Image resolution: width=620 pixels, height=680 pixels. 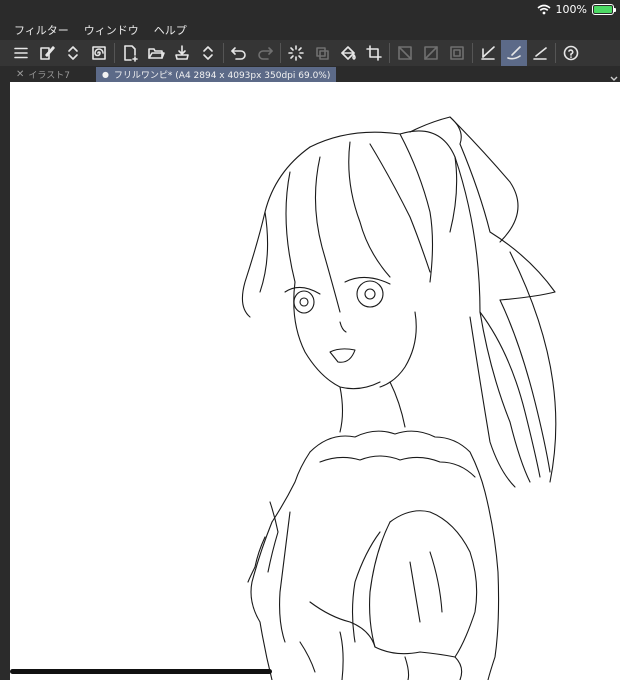 What do you see at coordinates (544, 9) in the screenshot?
I see `wifi-icon` at bounding box center [544, 9].